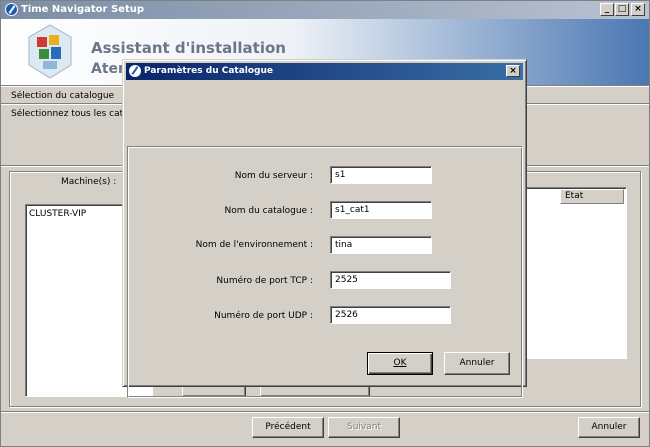 The height and width of the screenshot is (447, 650). I want to click on udp-port-label: Numéro de port UDP :, so click(263, 316).